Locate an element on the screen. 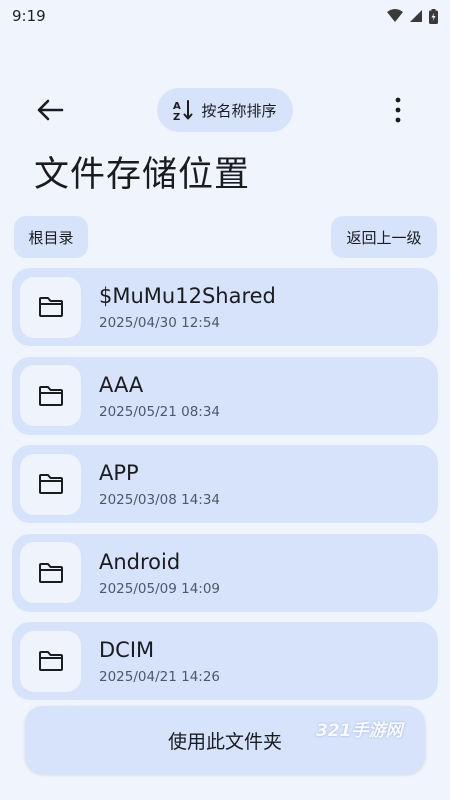  file-name: AAA is located at coordinates (121, 384).